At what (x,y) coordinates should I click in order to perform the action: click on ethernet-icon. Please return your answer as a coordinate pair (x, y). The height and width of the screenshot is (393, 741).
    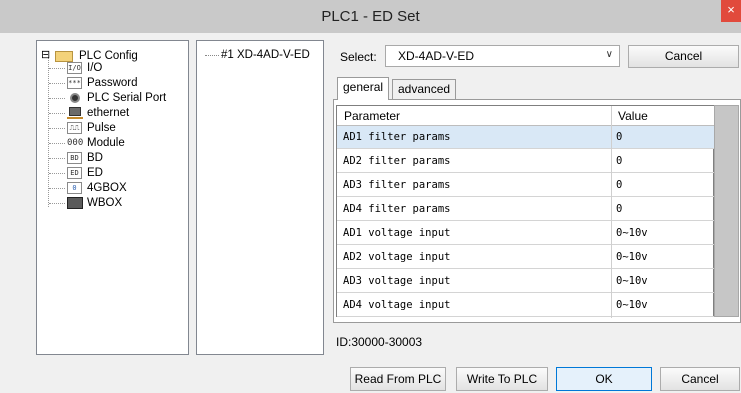
    Looking at the image, I should click on (75, 111).